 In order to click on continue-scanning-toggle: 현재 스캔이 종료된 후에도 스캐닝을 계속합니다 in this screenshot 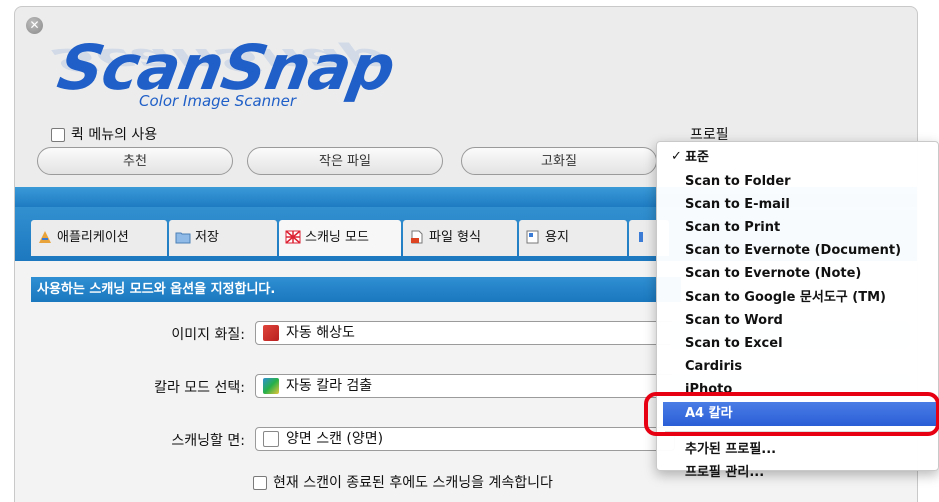, I will do `click(403, 482)`.